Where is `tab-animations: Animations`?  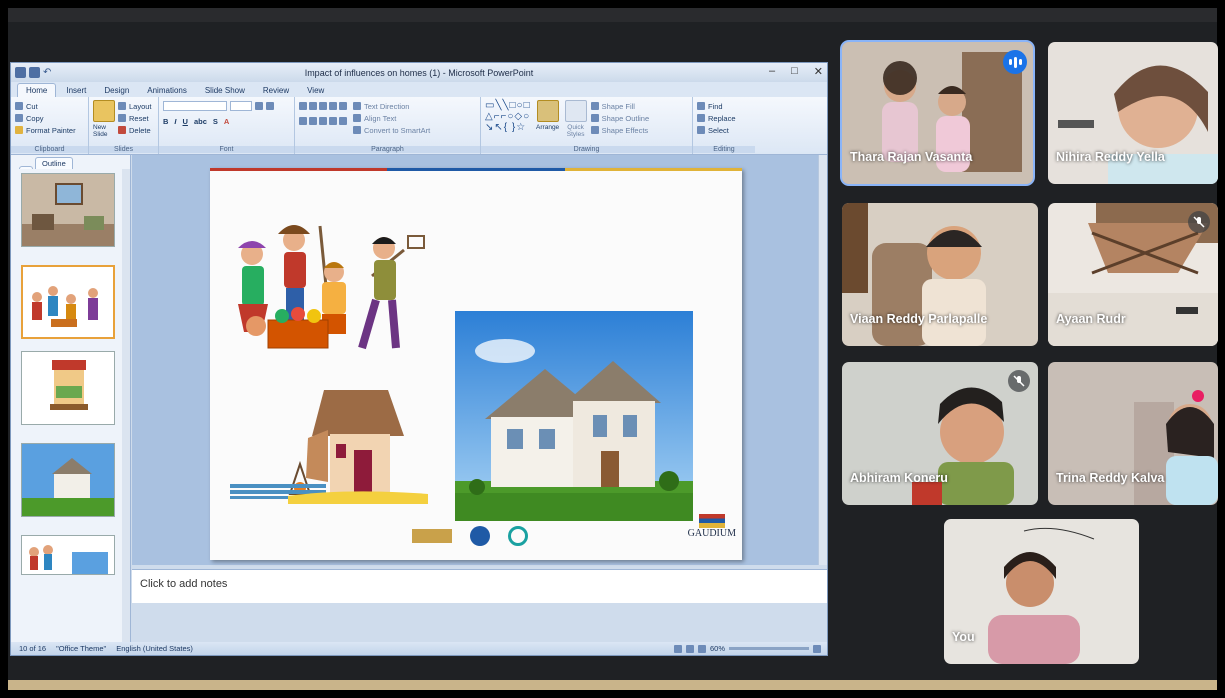 tab-animations: Animations is located at coordinates (167, 90).